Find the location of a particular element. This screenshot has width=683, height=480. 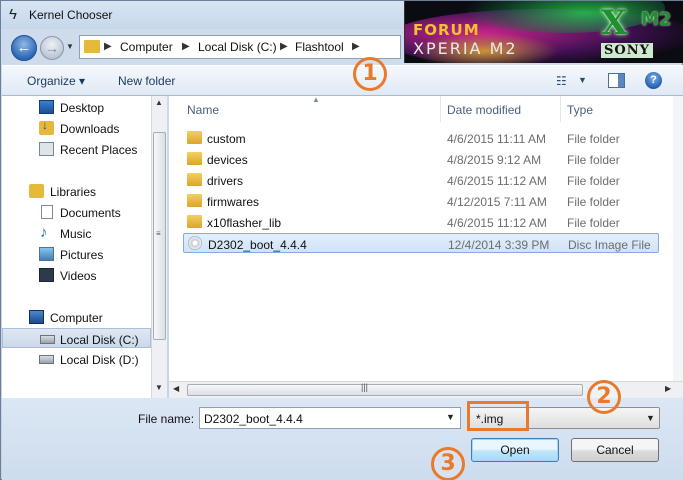

breadcrumb-local-disk-c: Local Disk (C:) is located at coordinates (237, 47).